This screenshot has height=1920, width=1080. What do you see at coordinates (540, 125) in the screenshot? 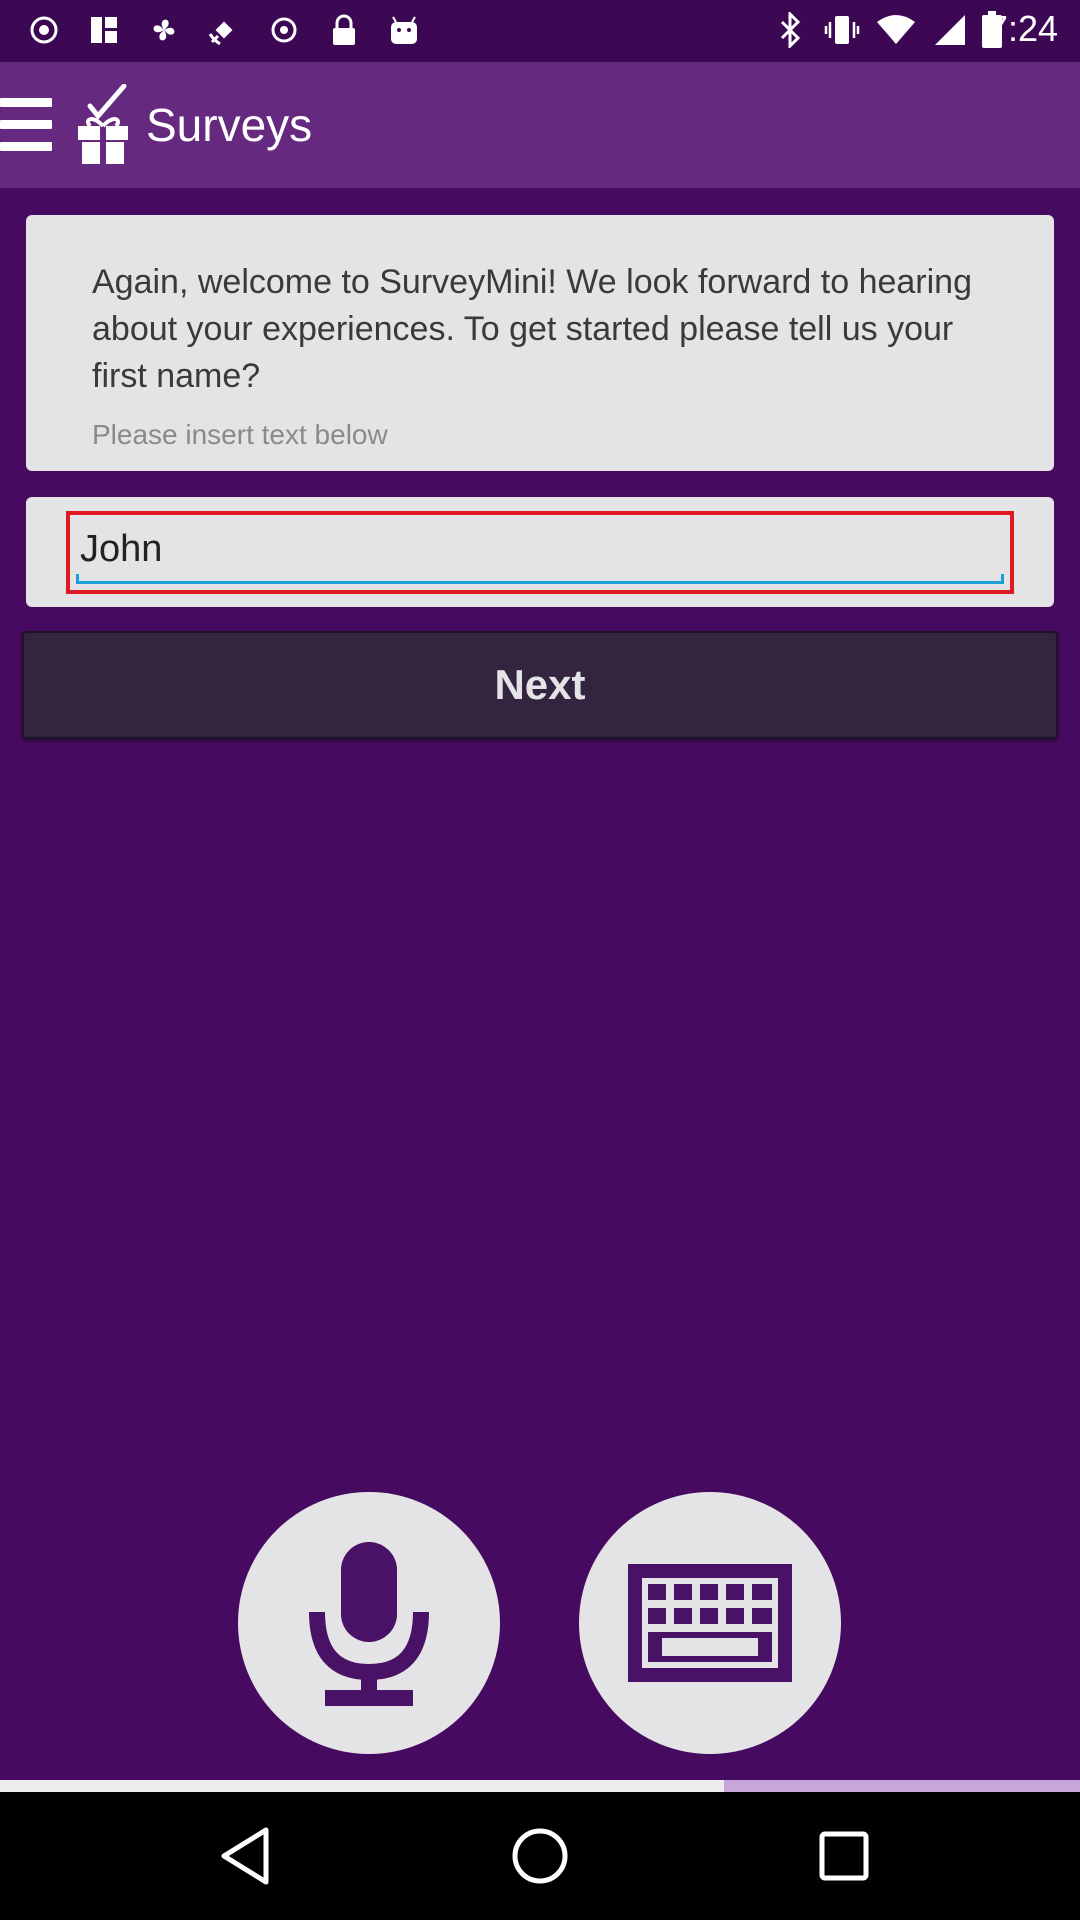
I see `app-bar: Surveys` at bounding box center [540, 125].